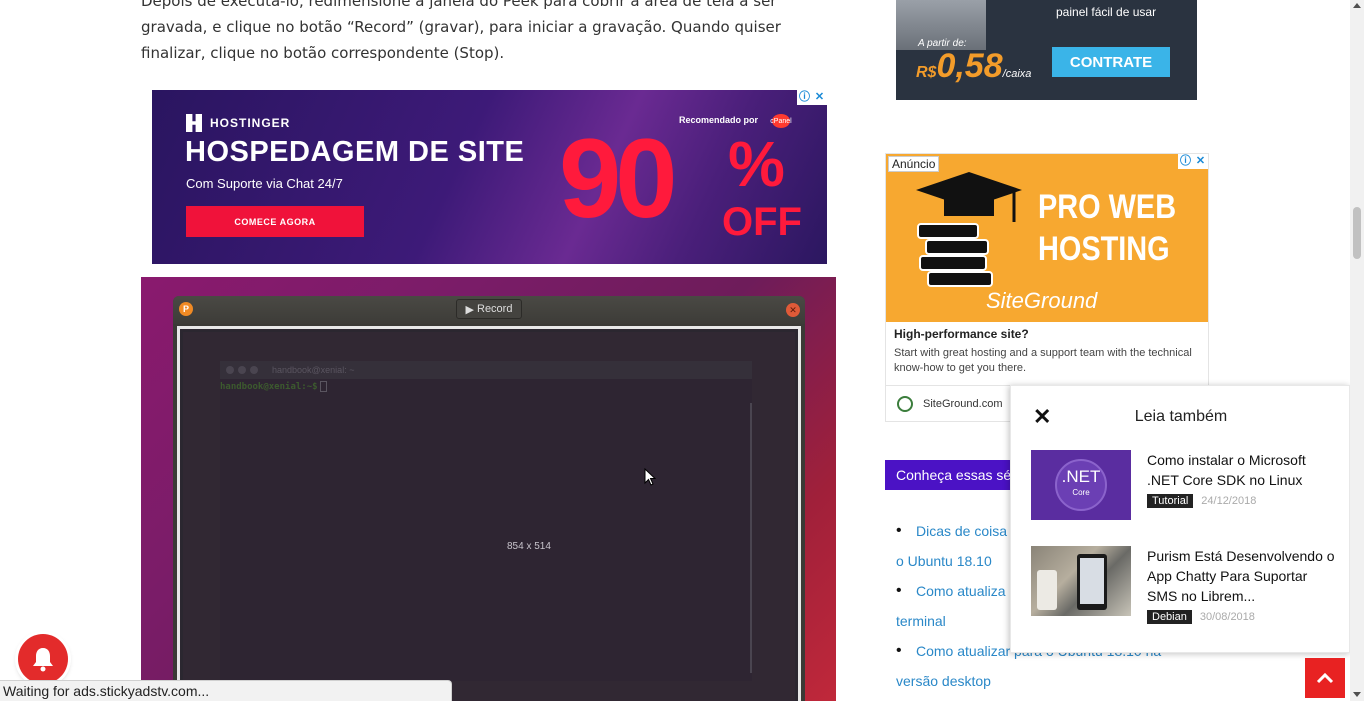  I want to click on popup-title: Leia também, so click(1181, 416).